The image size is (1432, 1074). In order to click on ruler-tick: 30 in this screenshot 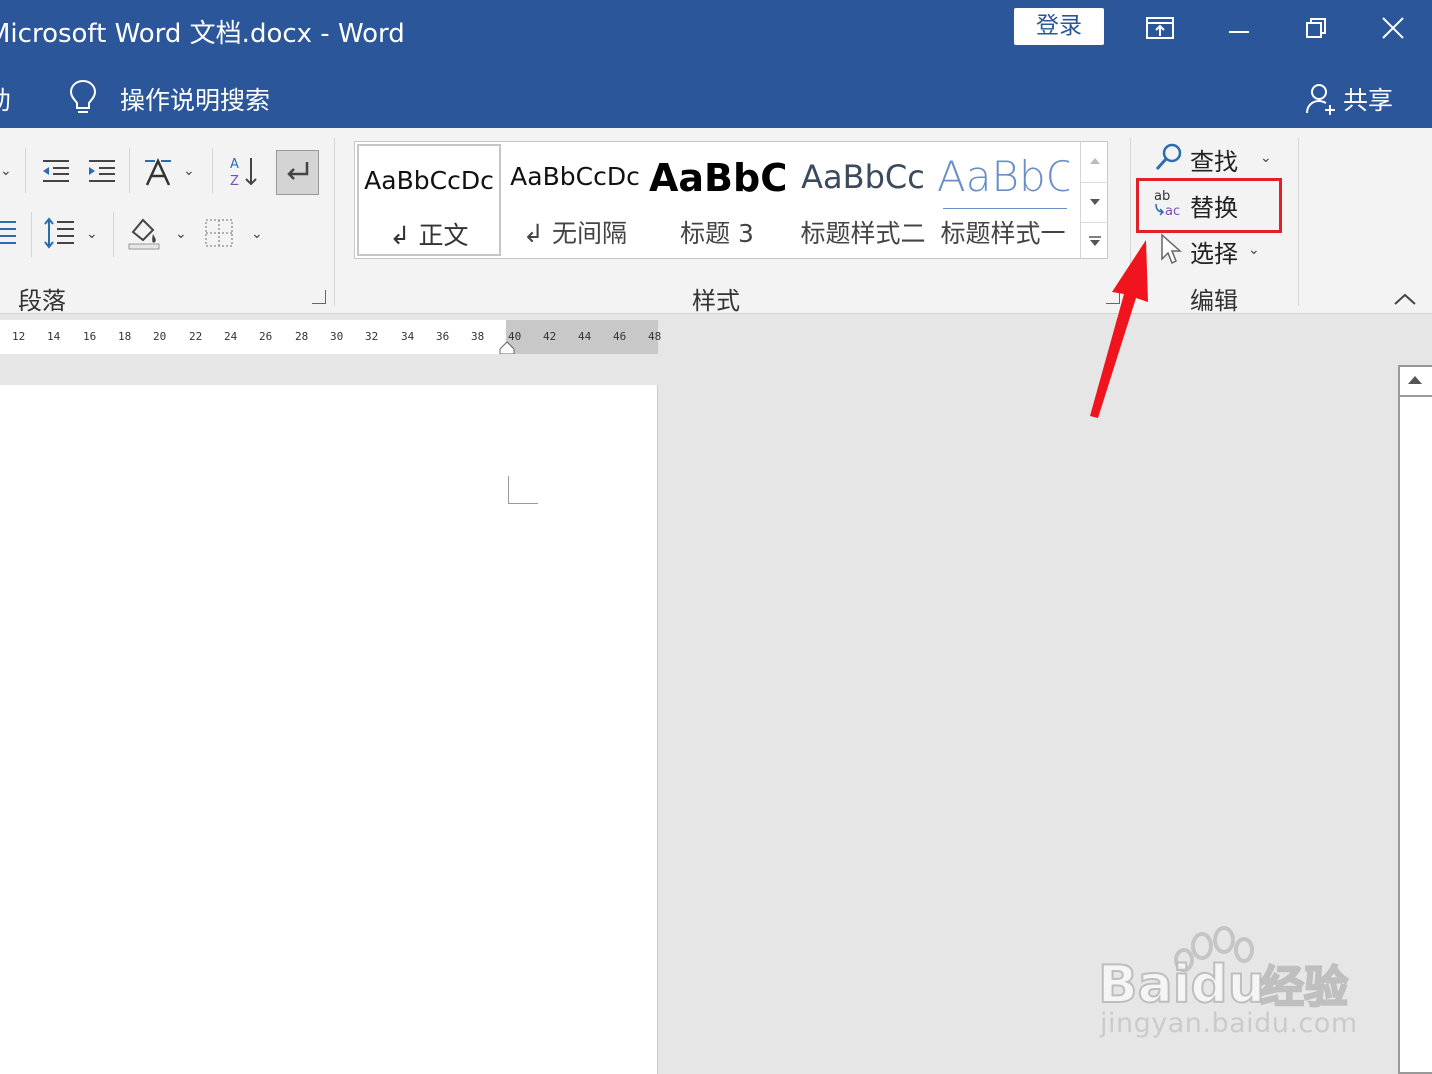, I will do `click(337, 336)`.